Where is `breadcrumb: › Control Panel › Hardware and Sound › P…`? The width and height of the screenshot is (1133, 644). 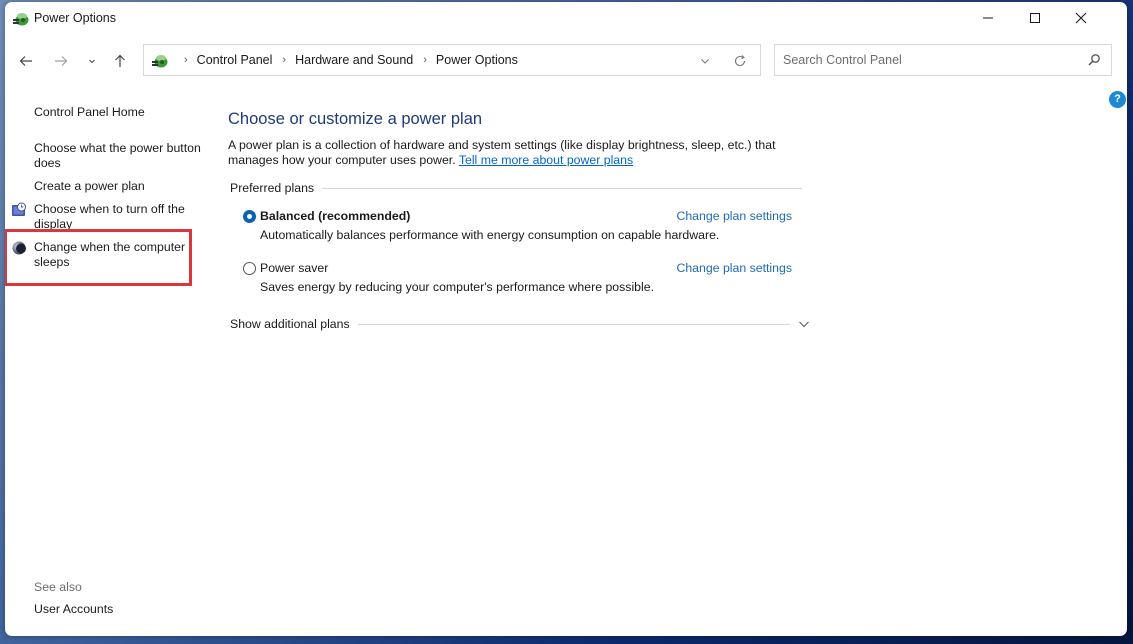 breadcrumb: › Control Panel › Hardware and Sound › P… is located at coordinates (346, 60).